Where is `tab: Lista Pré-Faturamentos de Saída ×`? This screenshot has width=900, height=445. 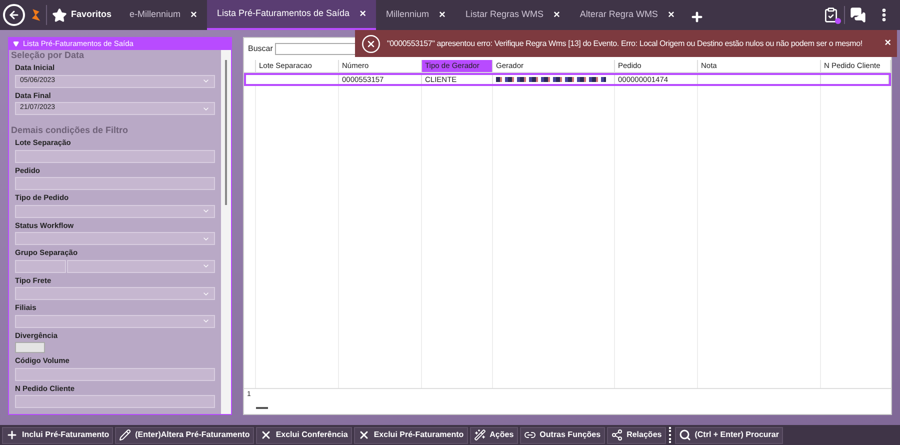
tab: Lista Pré-Faturamentos de Saída × is located at coordinates (291, 15).